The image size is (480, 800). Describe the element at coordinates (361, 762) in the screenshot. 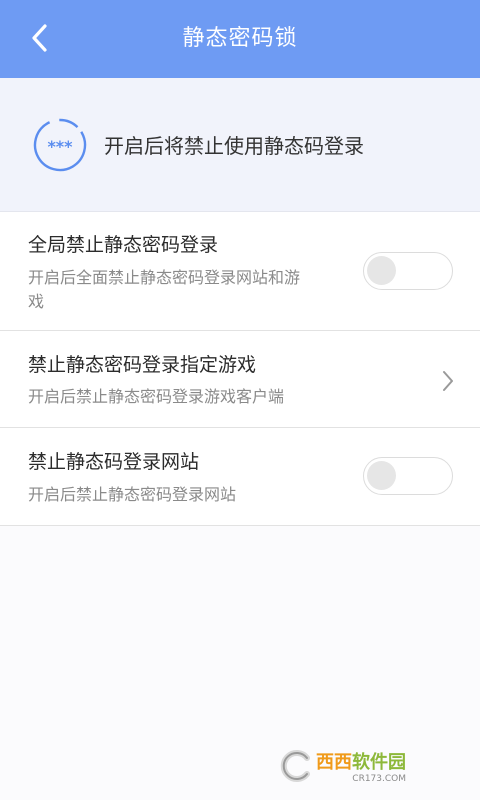

I see `watermark-name: 西西软件园` at that location.